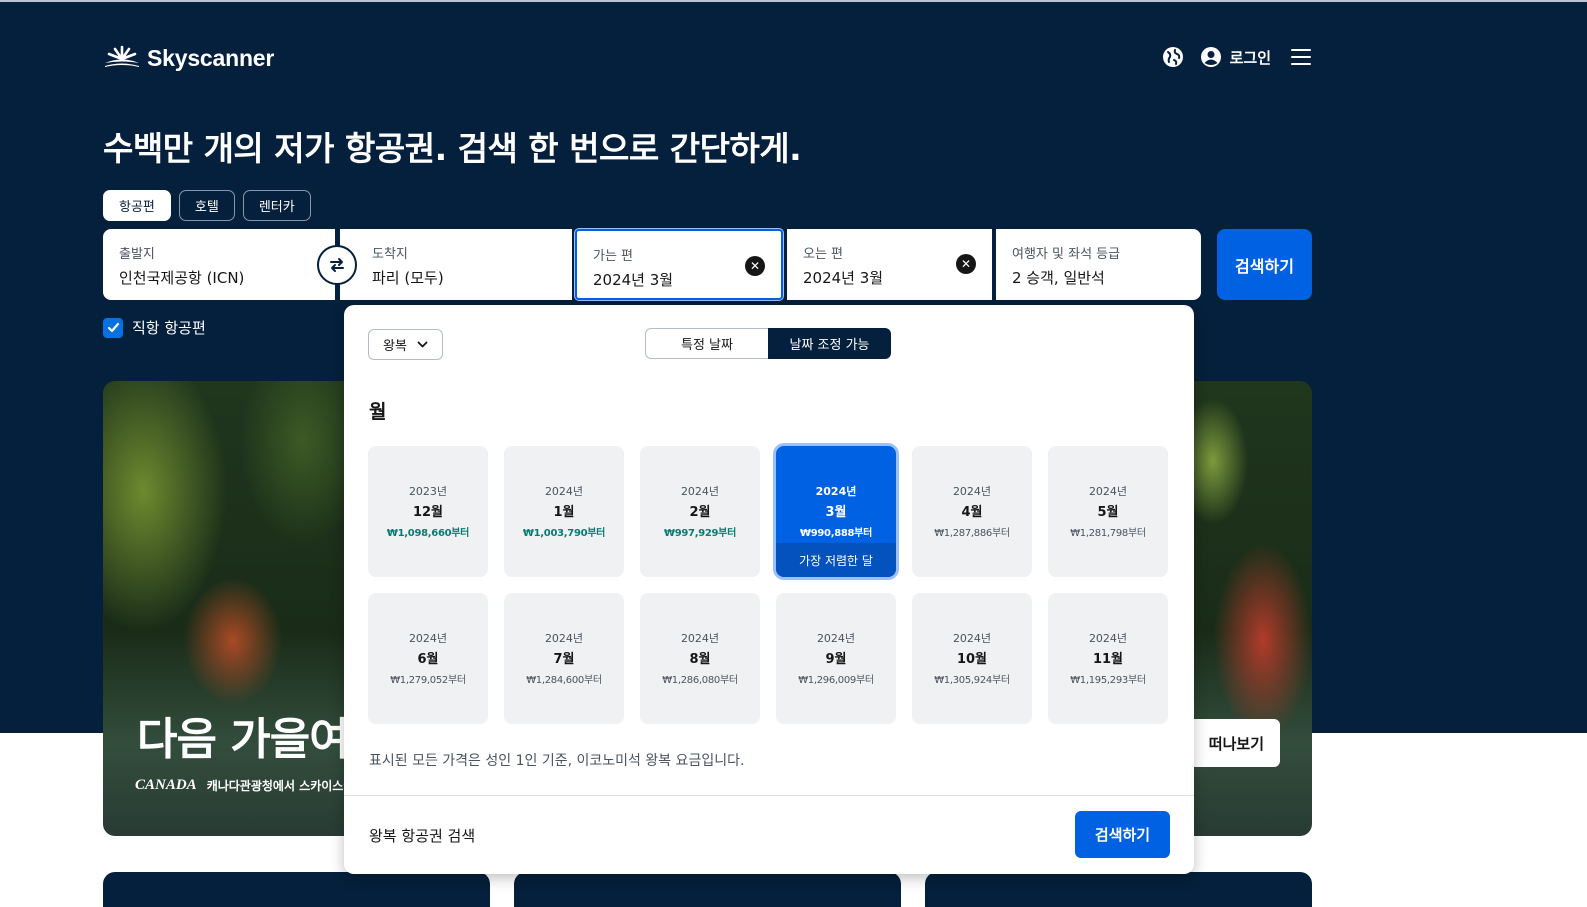  I want to click on direct-flights-label: 직항 항공편, so click(169, 328).